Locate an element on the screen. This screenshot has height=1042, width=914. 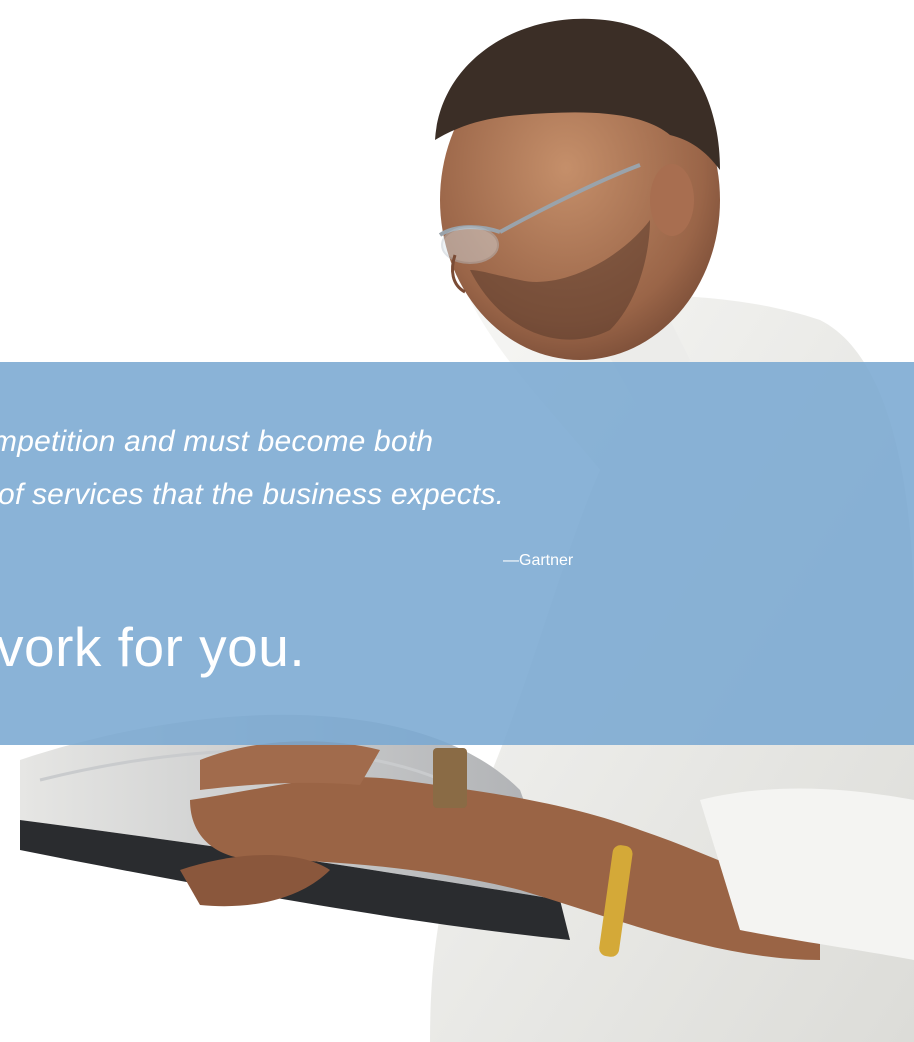
headline: vork for you. is located at coordinates (153, 647).